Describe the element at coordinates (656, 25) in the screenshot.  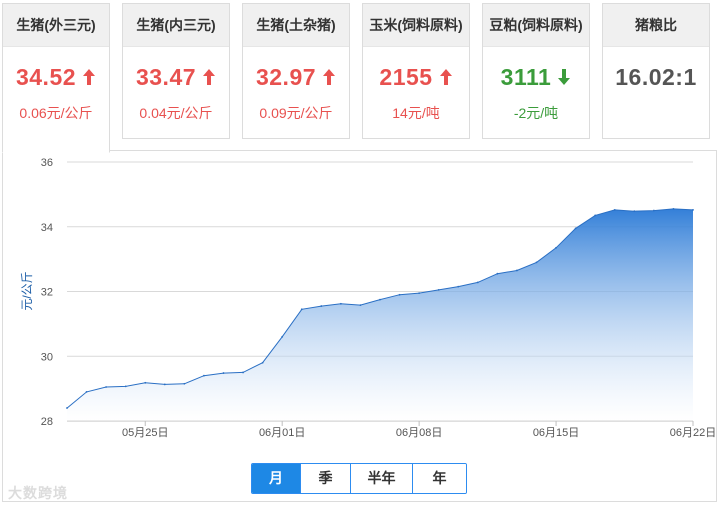
I see `card-title: 猪粮比` at that location.